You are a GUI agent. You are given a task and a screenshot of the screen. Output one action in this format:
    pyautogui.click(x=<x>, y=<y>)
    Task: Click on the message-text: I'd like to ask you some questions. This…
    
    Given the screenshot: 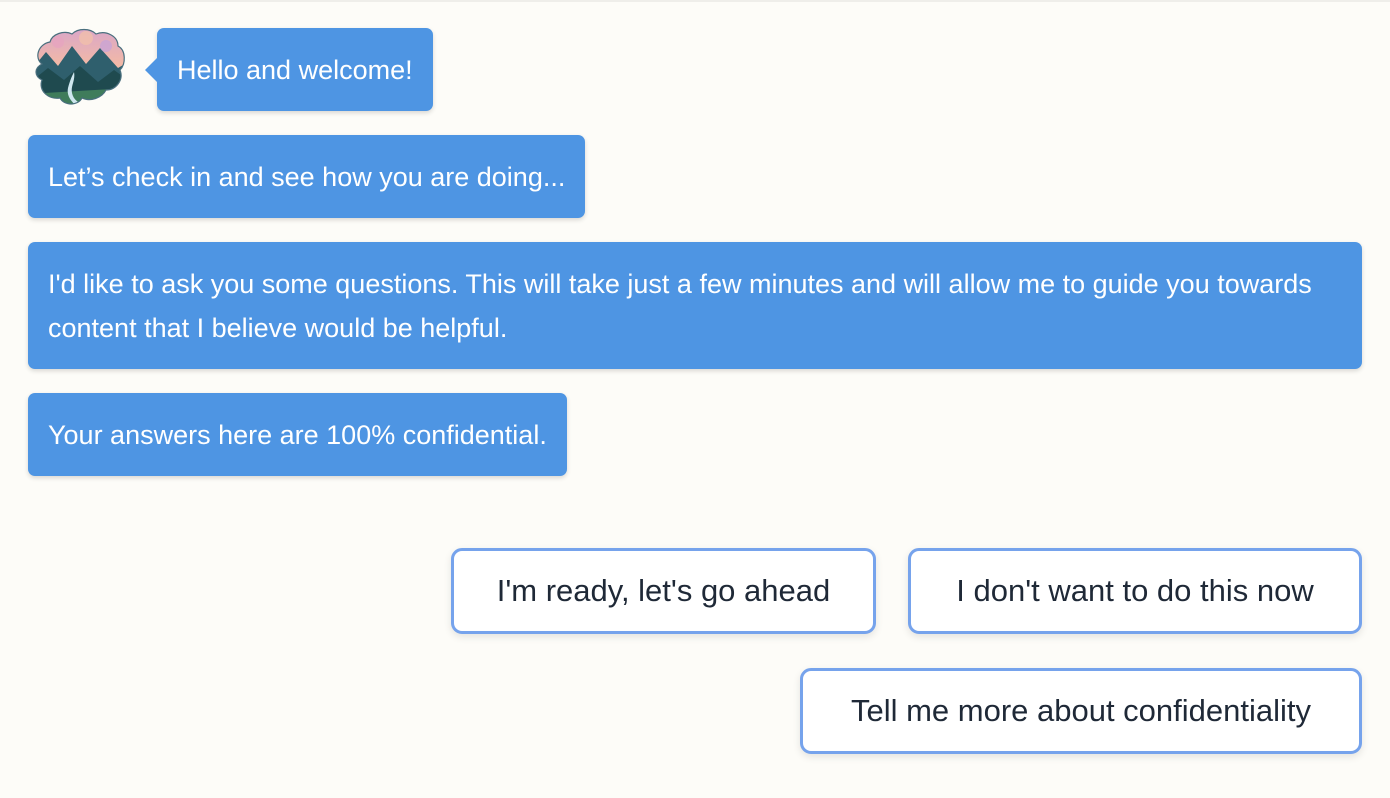 What is the action you would take?
    pyautogui.click(x=680, y=306)
    